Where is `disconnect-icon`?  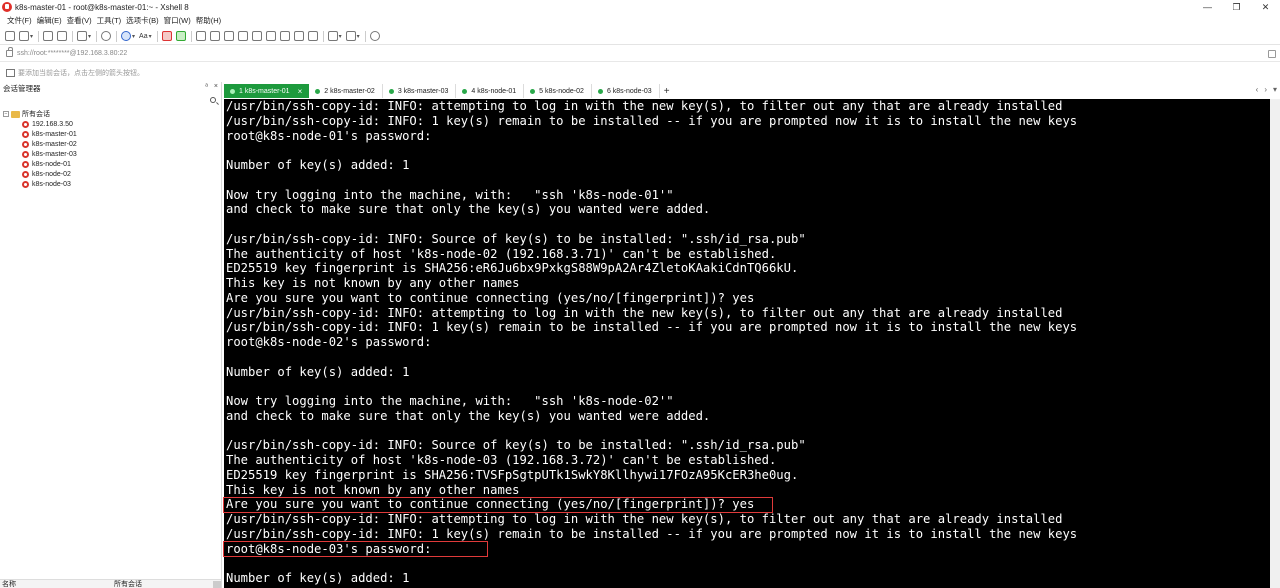 disconnect-icon is located at coordinates (62, 36).